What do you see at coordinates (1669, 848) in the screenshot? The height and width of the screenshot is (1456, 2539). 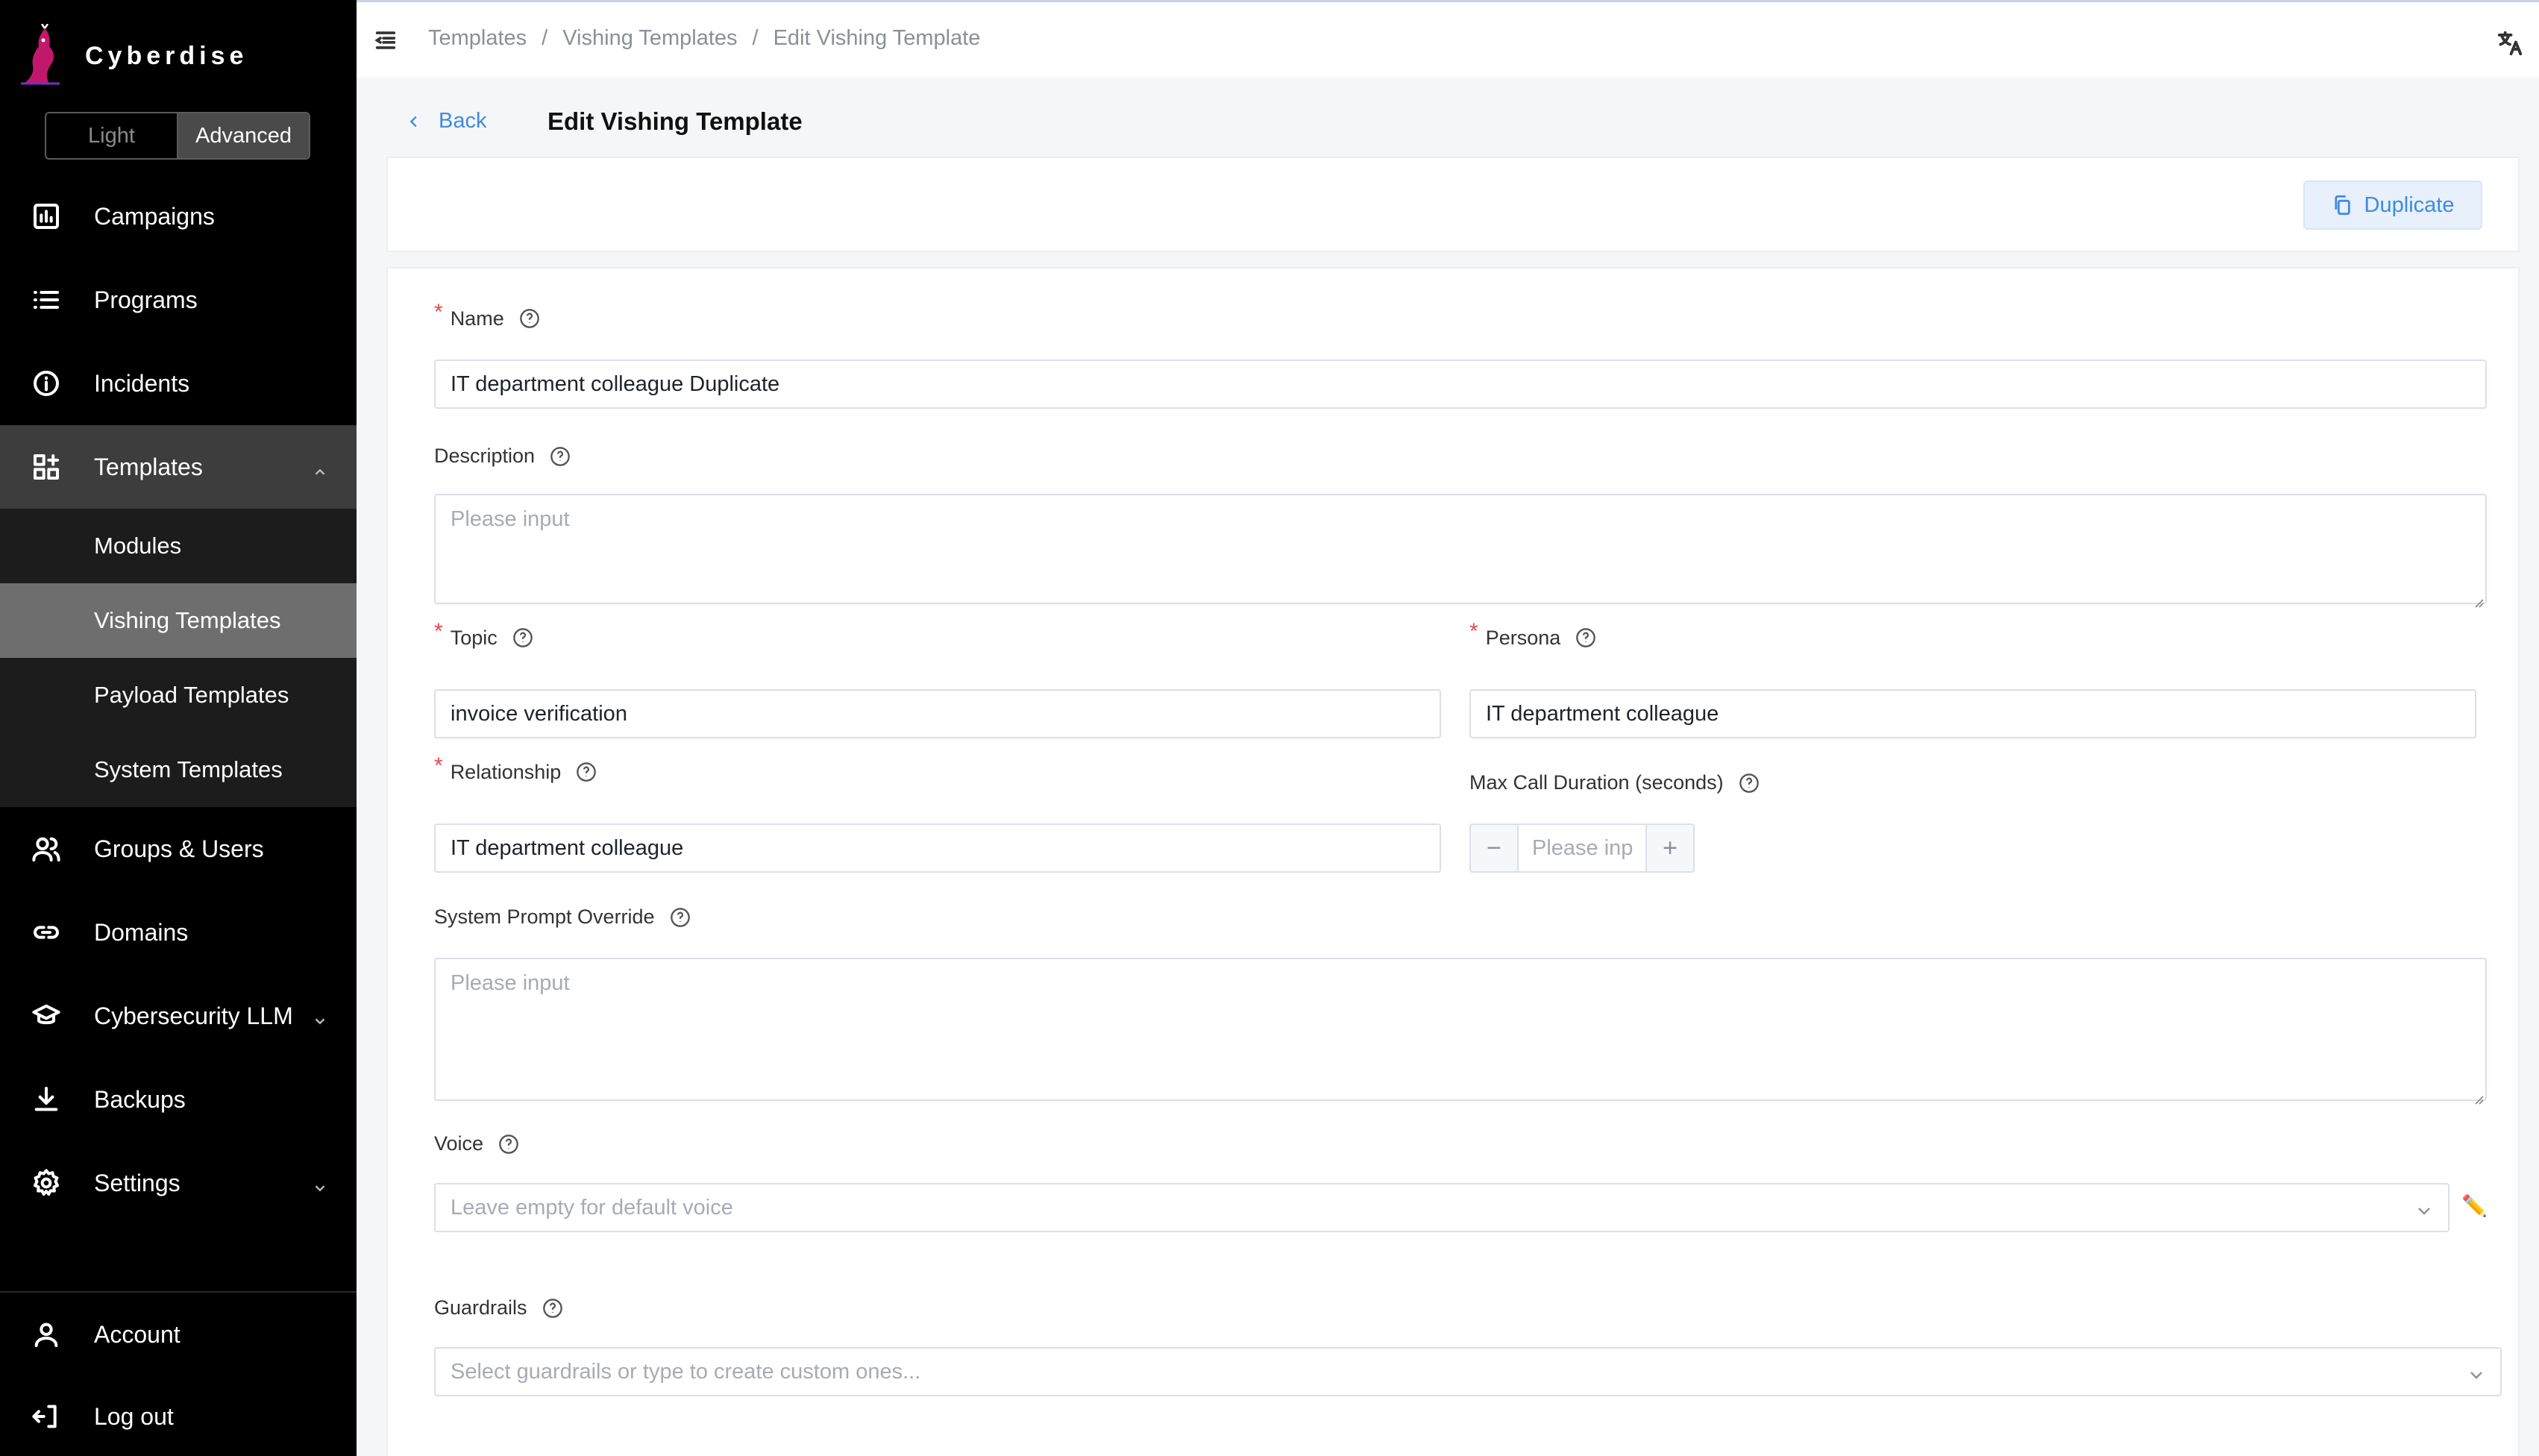 I see `increment-button: +` at bounding box center [1669, 848].